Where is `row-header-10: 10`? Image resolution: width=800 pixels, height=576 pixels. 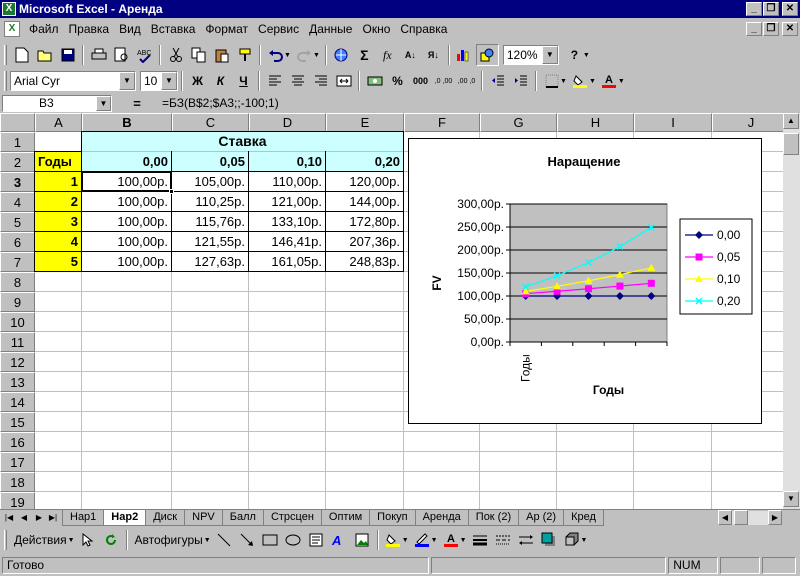 row-header-10: 10 is located at coordinates (17, 322).